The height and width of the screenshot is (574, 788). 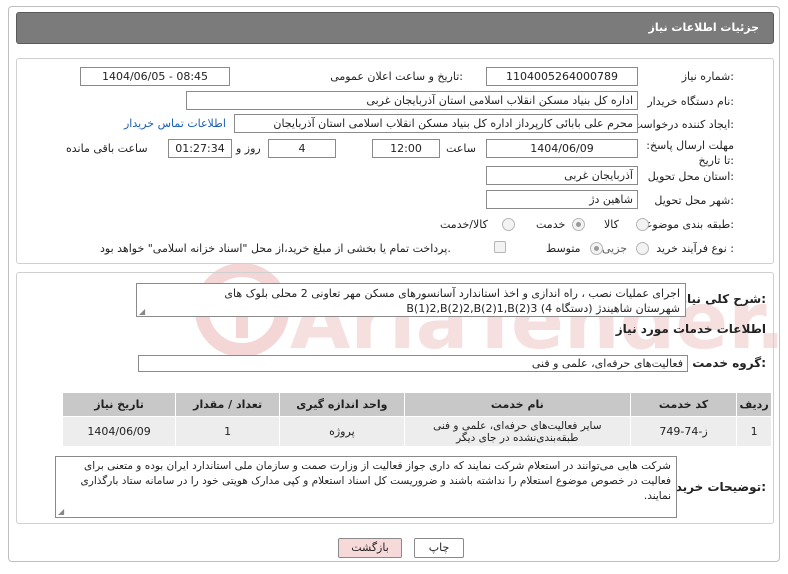 What do you see at coordinates (562, 199) in the screenshot?
I see `city-field: شاهین دژ` at bounding box center [562, 199].